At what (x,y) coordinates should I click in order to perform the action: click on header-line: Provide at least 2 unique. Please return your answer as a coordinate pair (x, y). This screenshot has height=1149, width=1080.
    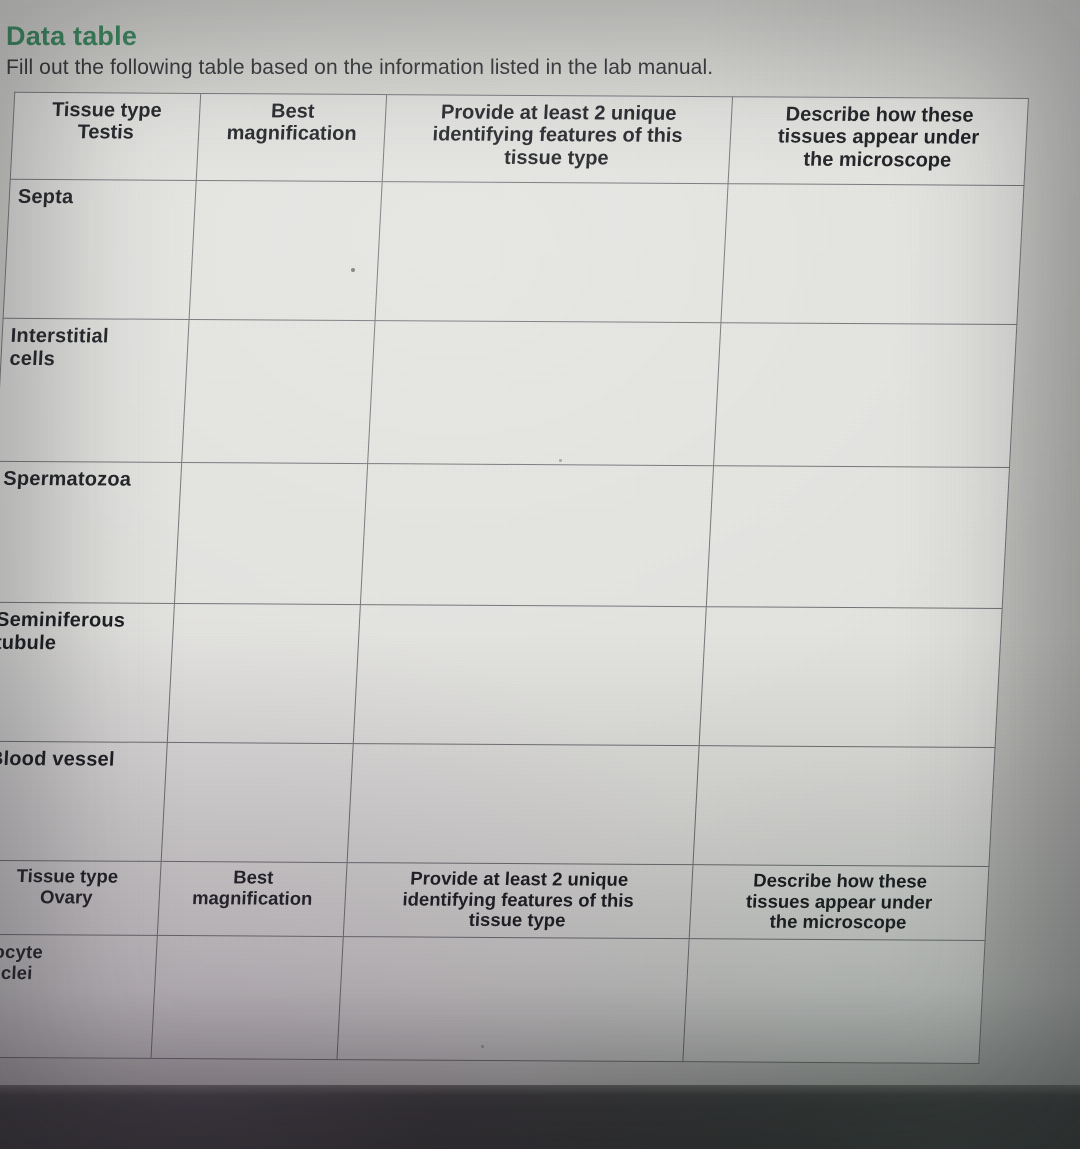
    Looking at the image, I should click on (559, 113).